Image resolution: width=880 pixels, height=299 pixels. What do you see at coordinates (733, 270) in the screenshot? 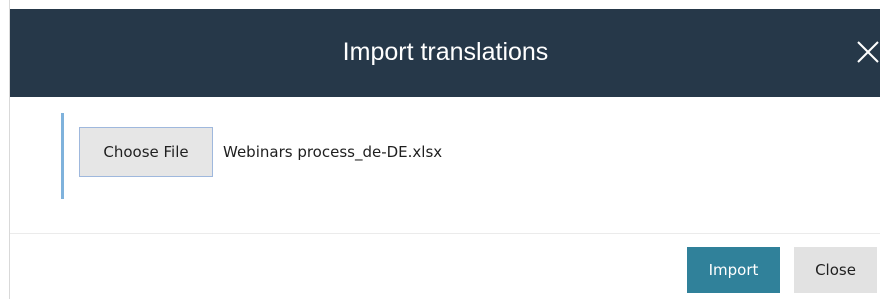
I see `import-button: Import` at bounding box center [733, 270].